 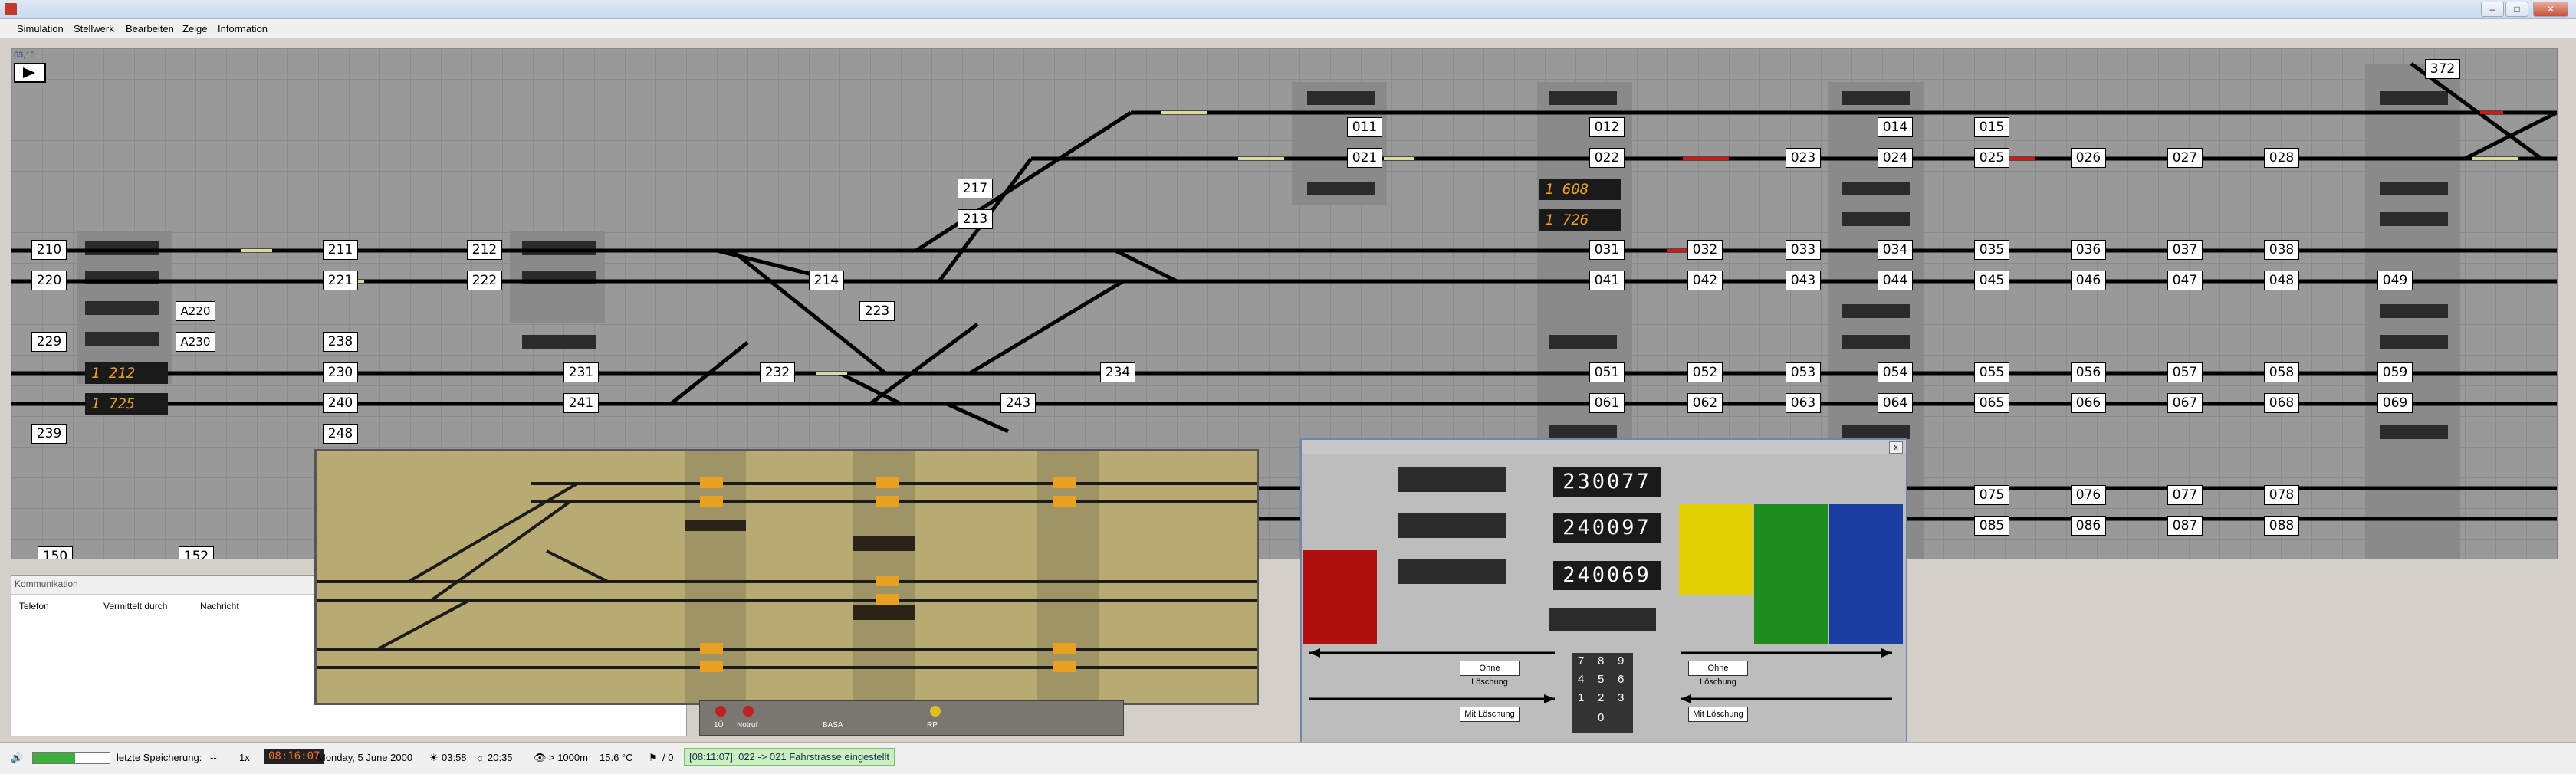 What do you see at coordinates (2088, 158) in the screenshot?
I see `track-label: 026` at bounding box center [2088, 158].